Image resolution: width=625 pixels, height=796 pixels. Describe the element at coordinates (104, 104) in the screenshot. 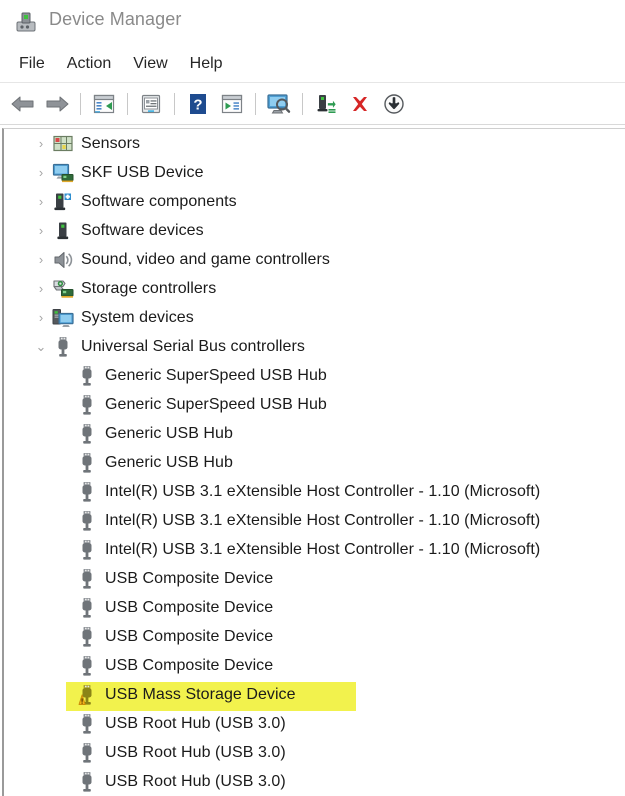

I see `show-hide-console-tree-icon` at that location.